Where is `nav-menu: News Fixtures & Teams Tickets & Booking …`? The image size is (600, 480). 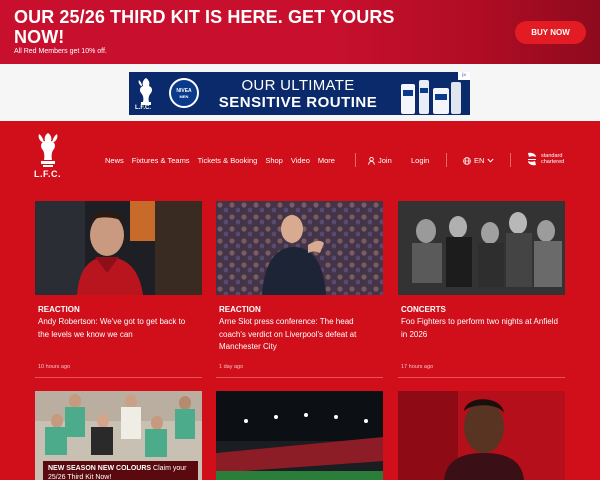
nav-menu: News Fixtures & Teams Tickets & Booking … is located at coordinates (220, 160).